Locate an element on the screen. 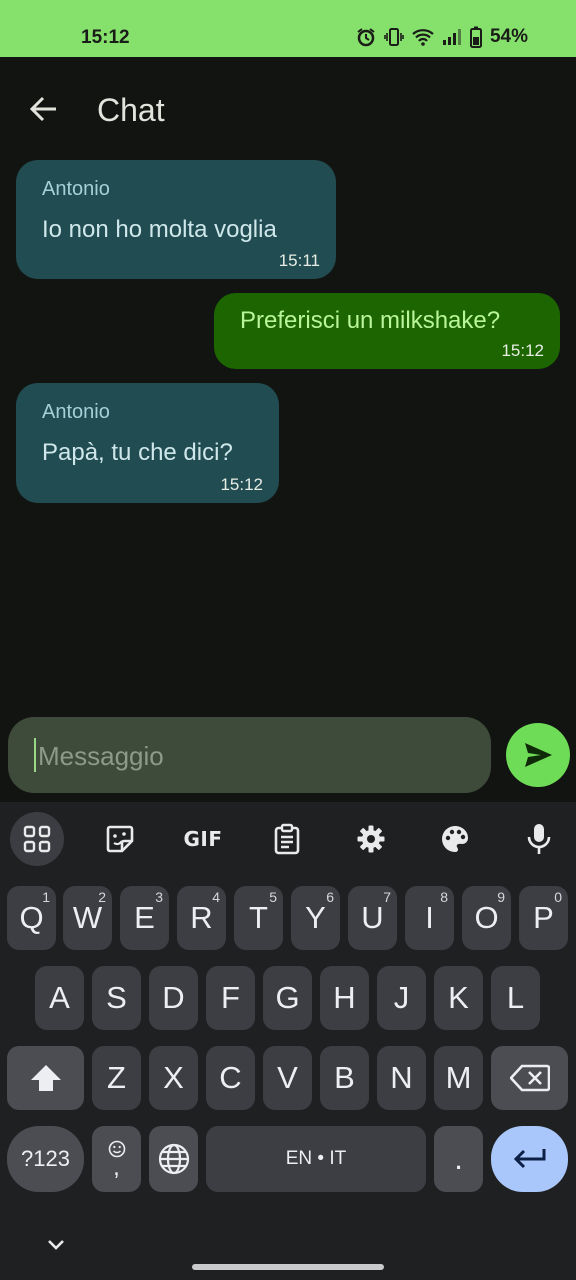 The height and width of the screenshot is (1280, 576). key-label: EN • IT is located at coordinates (316, 1158).